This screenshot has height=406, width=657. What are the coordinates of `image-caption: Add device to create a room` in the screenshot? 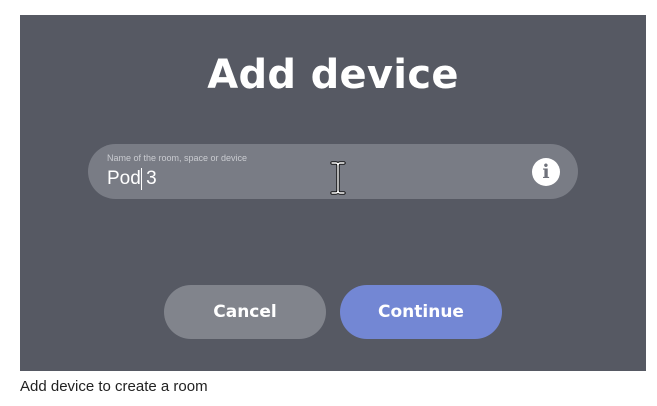 It's located at (114, 386).